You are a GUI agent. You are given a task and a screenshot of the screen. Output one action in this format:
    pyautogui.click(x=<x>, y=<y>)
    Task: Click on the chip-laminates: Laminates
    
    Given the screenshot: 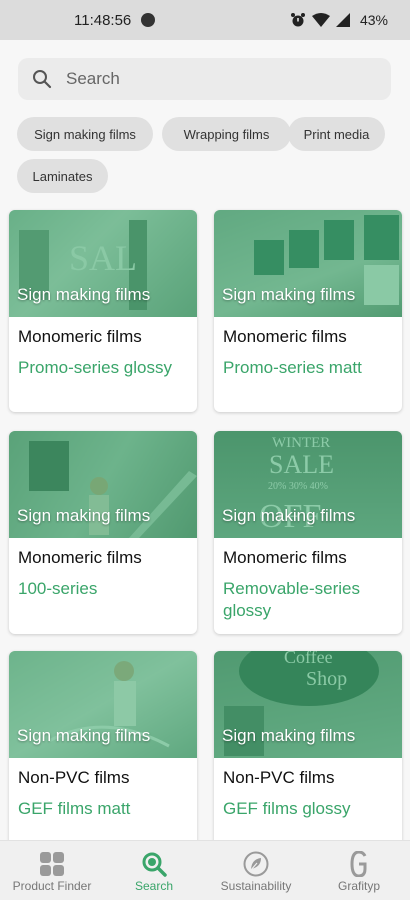 What is the action you would take?
    pyautogui.click(x=62, y=176)
    